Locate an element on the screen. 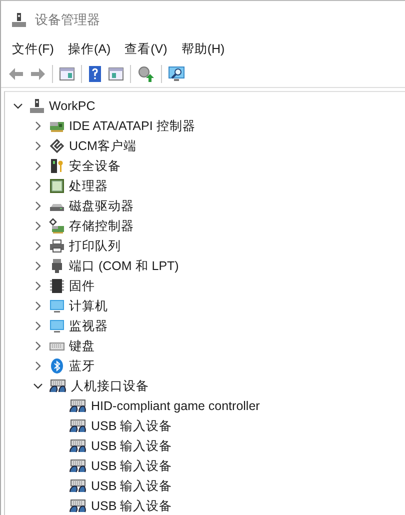  bluetooth-icon is located at coordinates (57, 366).